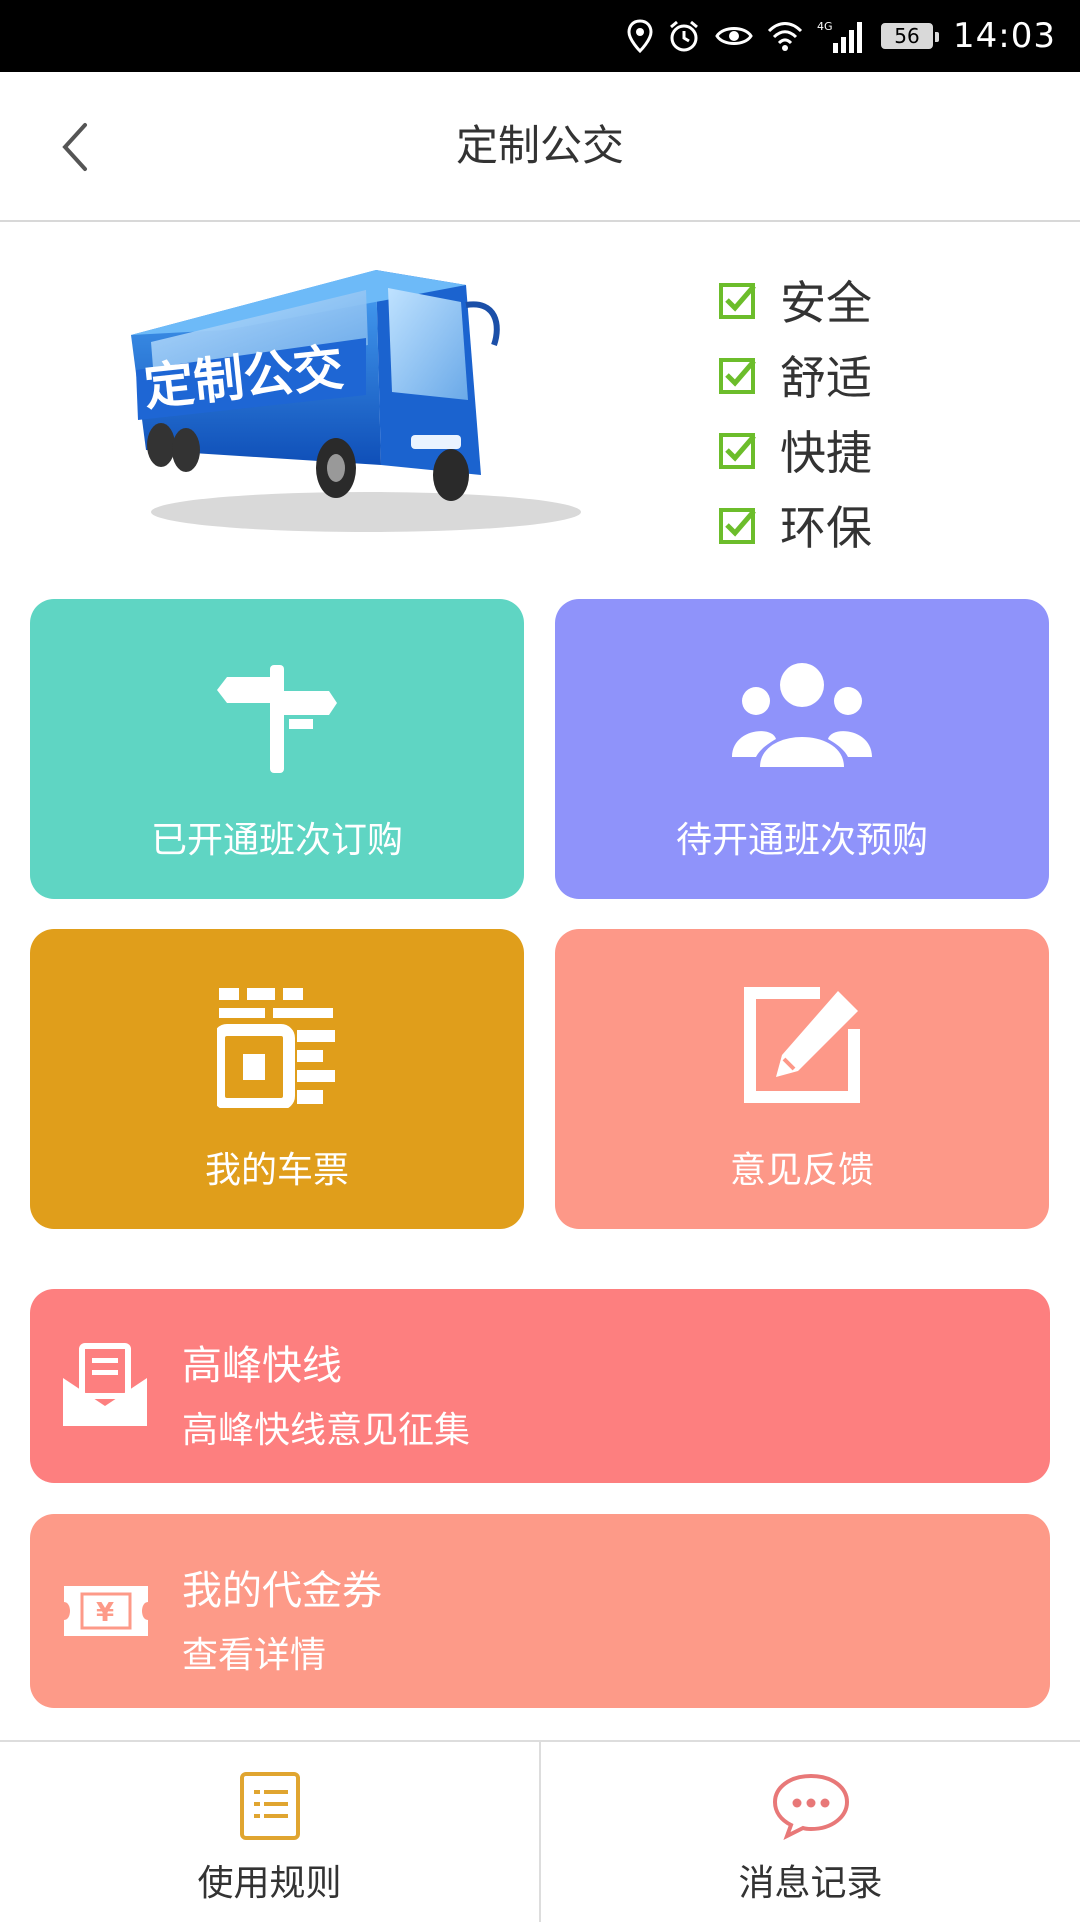  I want to click on feature-label: 环保, so click(826, 527).